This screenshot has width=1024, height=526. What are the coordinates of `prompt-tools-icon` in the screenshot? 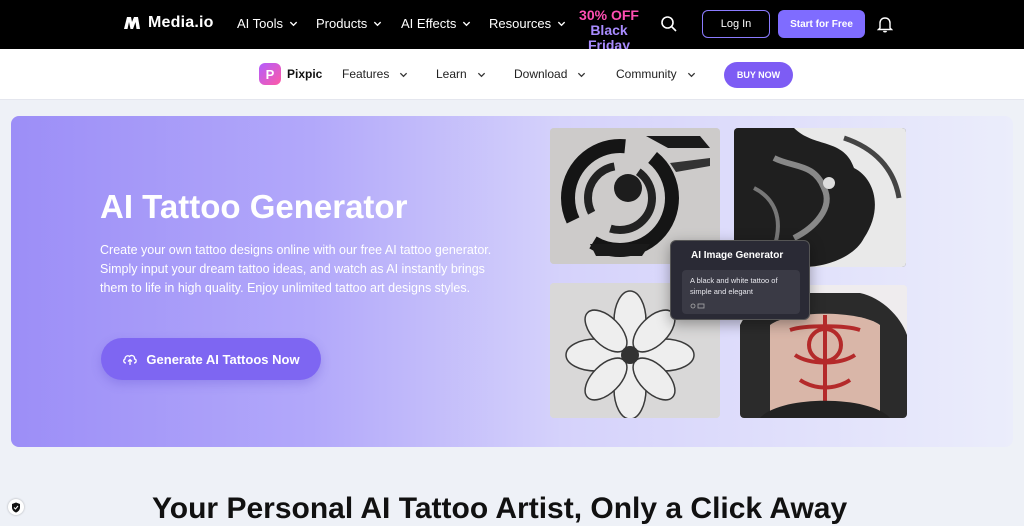 It's located at (697, 306).